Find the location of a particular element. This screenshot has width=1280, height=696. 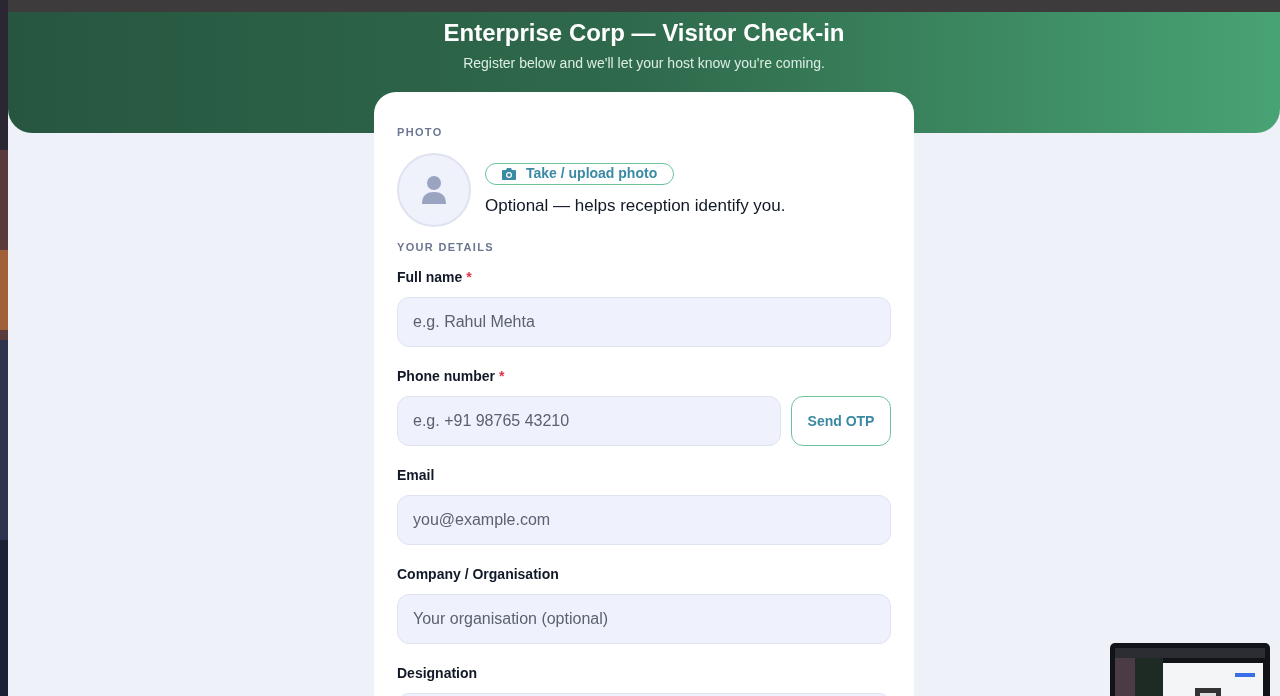

field-label: Email is located at coordinates (416, 475).